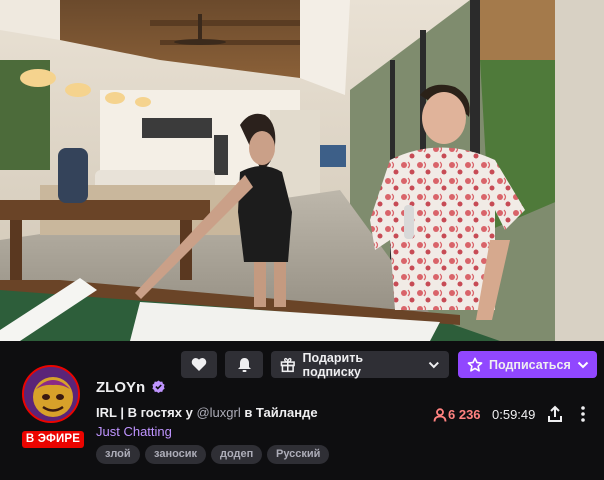 The height and width of the screenshot is (480, 604). I want to click on avatar-image, so click(51, 394).